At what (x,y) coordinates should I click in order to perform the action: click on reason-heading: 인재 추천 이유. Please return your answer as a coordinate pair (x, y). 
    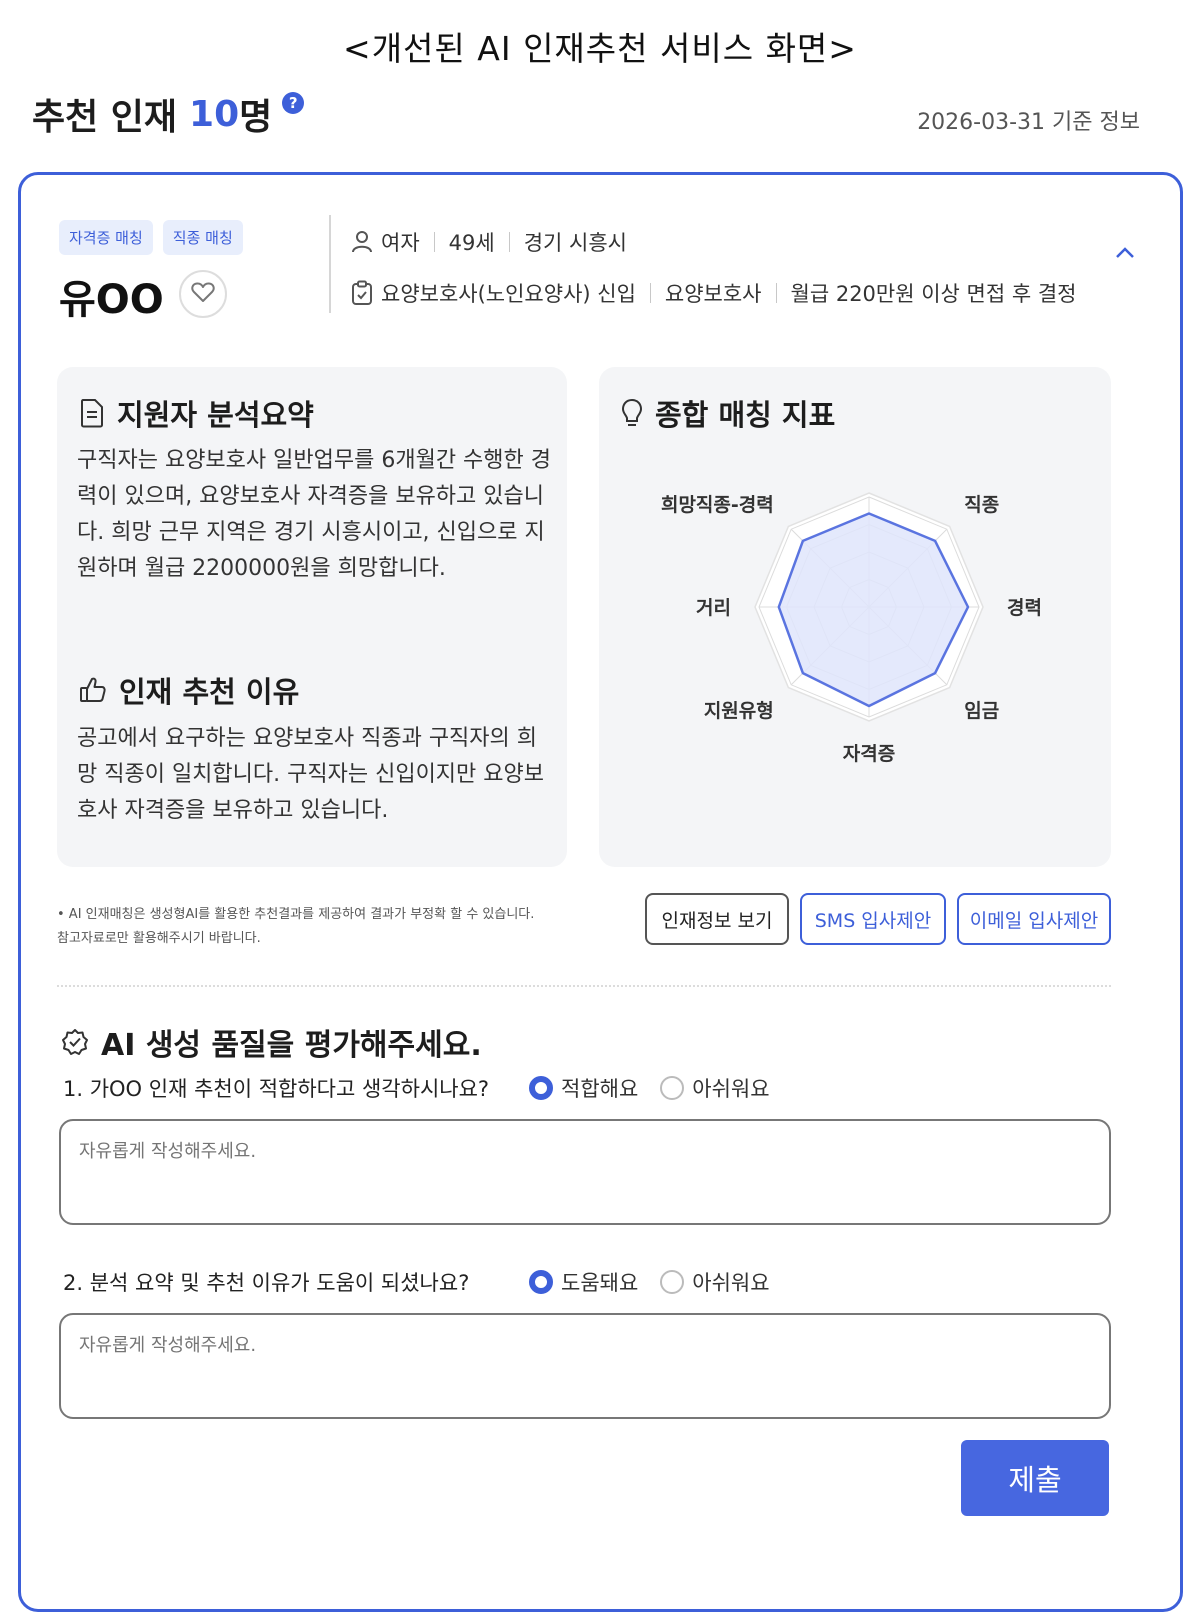
    Looking at the image, I should click on (189, 690).